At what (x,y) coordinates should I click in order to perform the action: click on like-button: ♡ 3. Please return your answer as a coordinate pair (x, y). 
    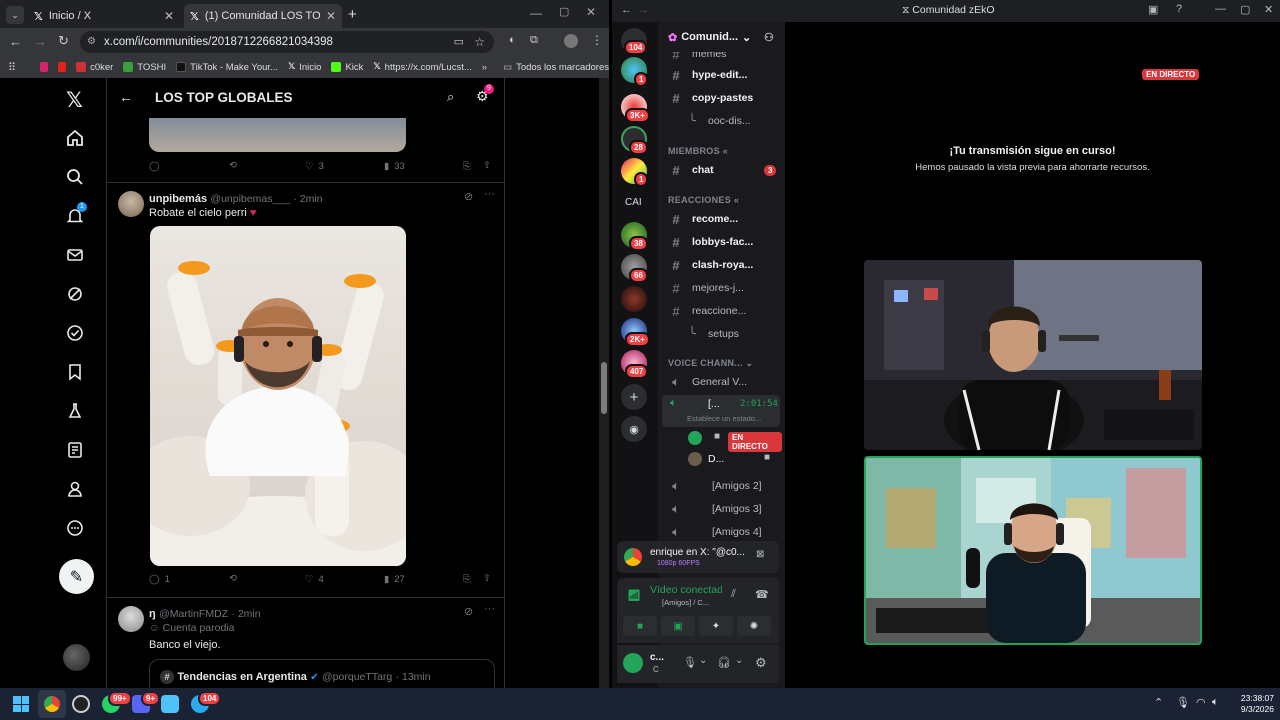
    Looking at the image, I should click on (314, 166).